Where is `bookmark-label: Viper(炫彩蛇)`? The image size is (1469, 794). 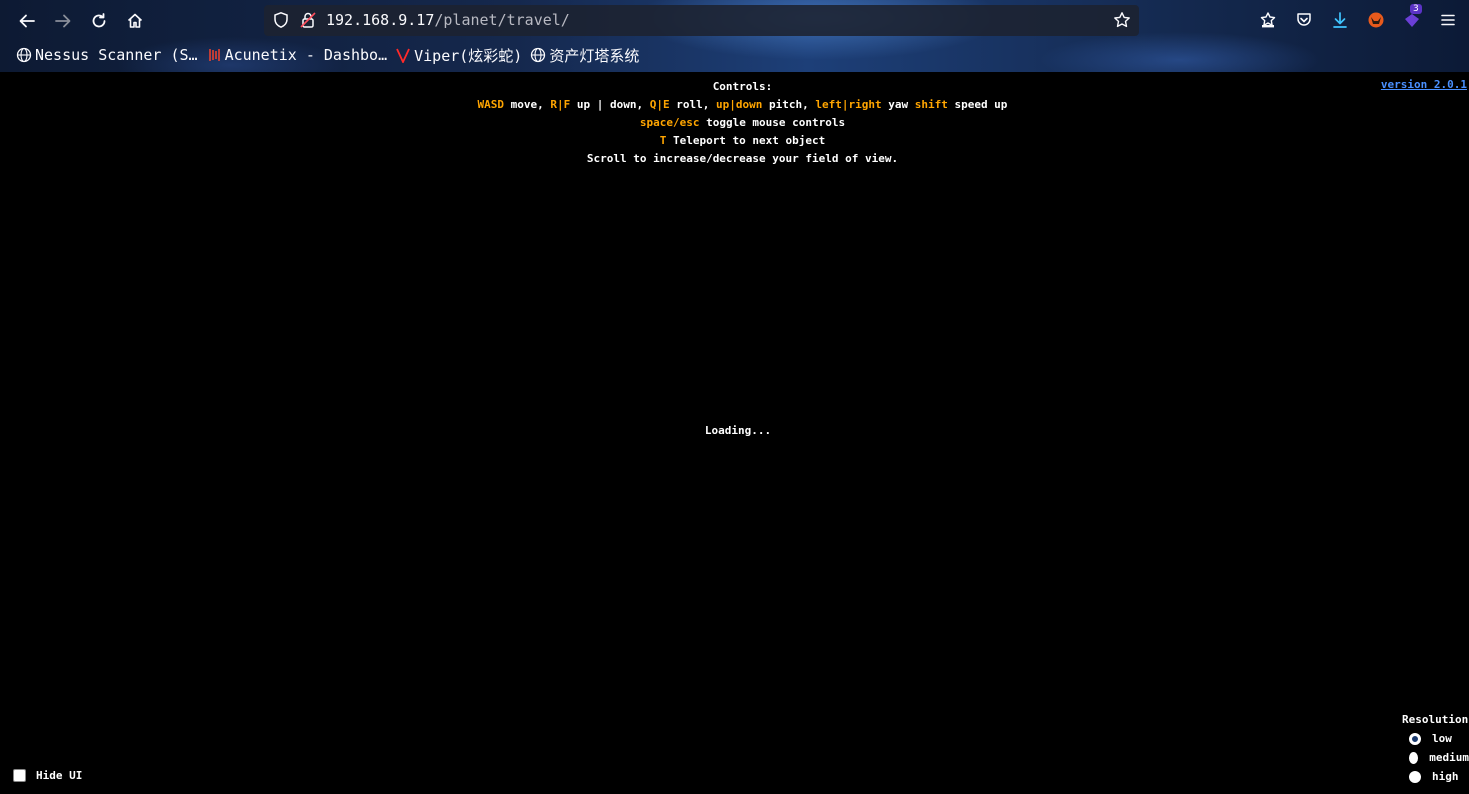
bookmark-label: Viper(炫彩蛇) is located at coordinates (468, 55).